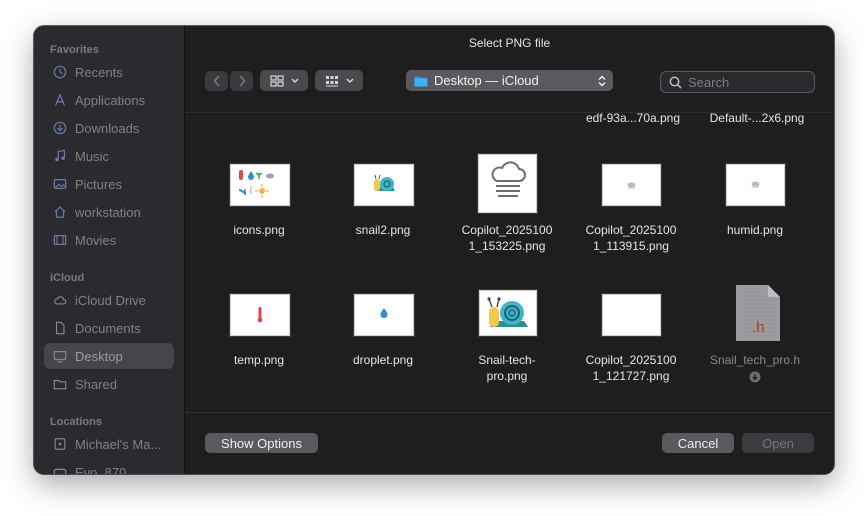 The image size is (868, 516). I want to click on sidebar-item-label: Applications, so click(110, 100).